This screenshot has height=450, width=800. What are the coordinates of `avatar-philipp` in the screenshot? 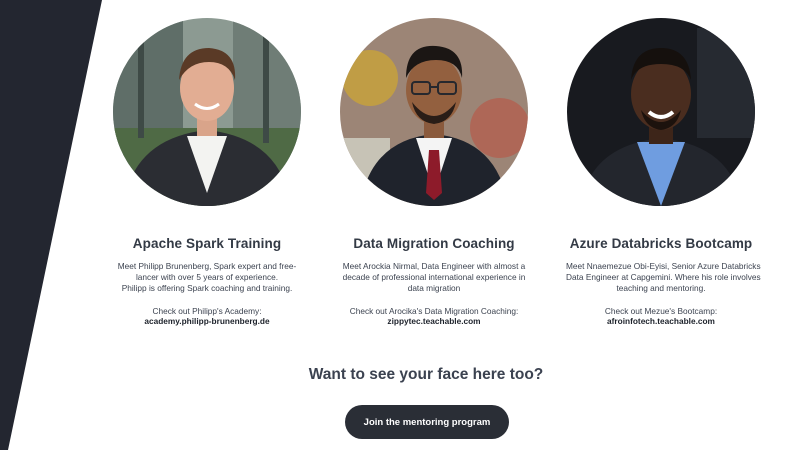 It's located at (207, 112).